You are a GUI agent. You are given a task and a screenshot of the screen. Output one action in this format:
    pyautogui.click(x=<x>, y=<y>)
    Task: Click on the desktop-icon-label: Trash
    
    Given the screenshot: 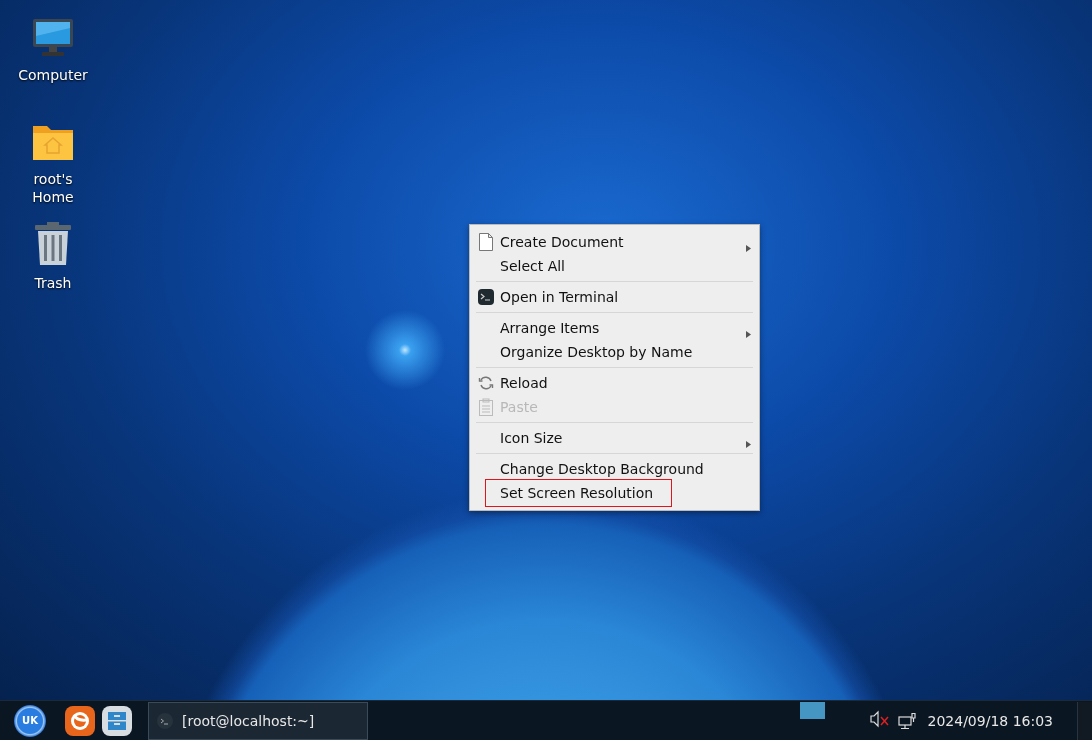 What is the action you would take?
    pyautogui.click(x=53, y=283)
    